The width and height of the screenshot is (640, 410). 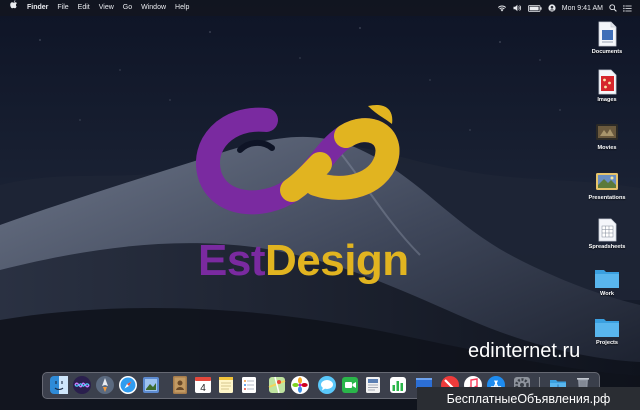 What do you see at coordinates (607, 34) in the screenshot?
I see `documents-file-icon` at bounding box center [607, 34].